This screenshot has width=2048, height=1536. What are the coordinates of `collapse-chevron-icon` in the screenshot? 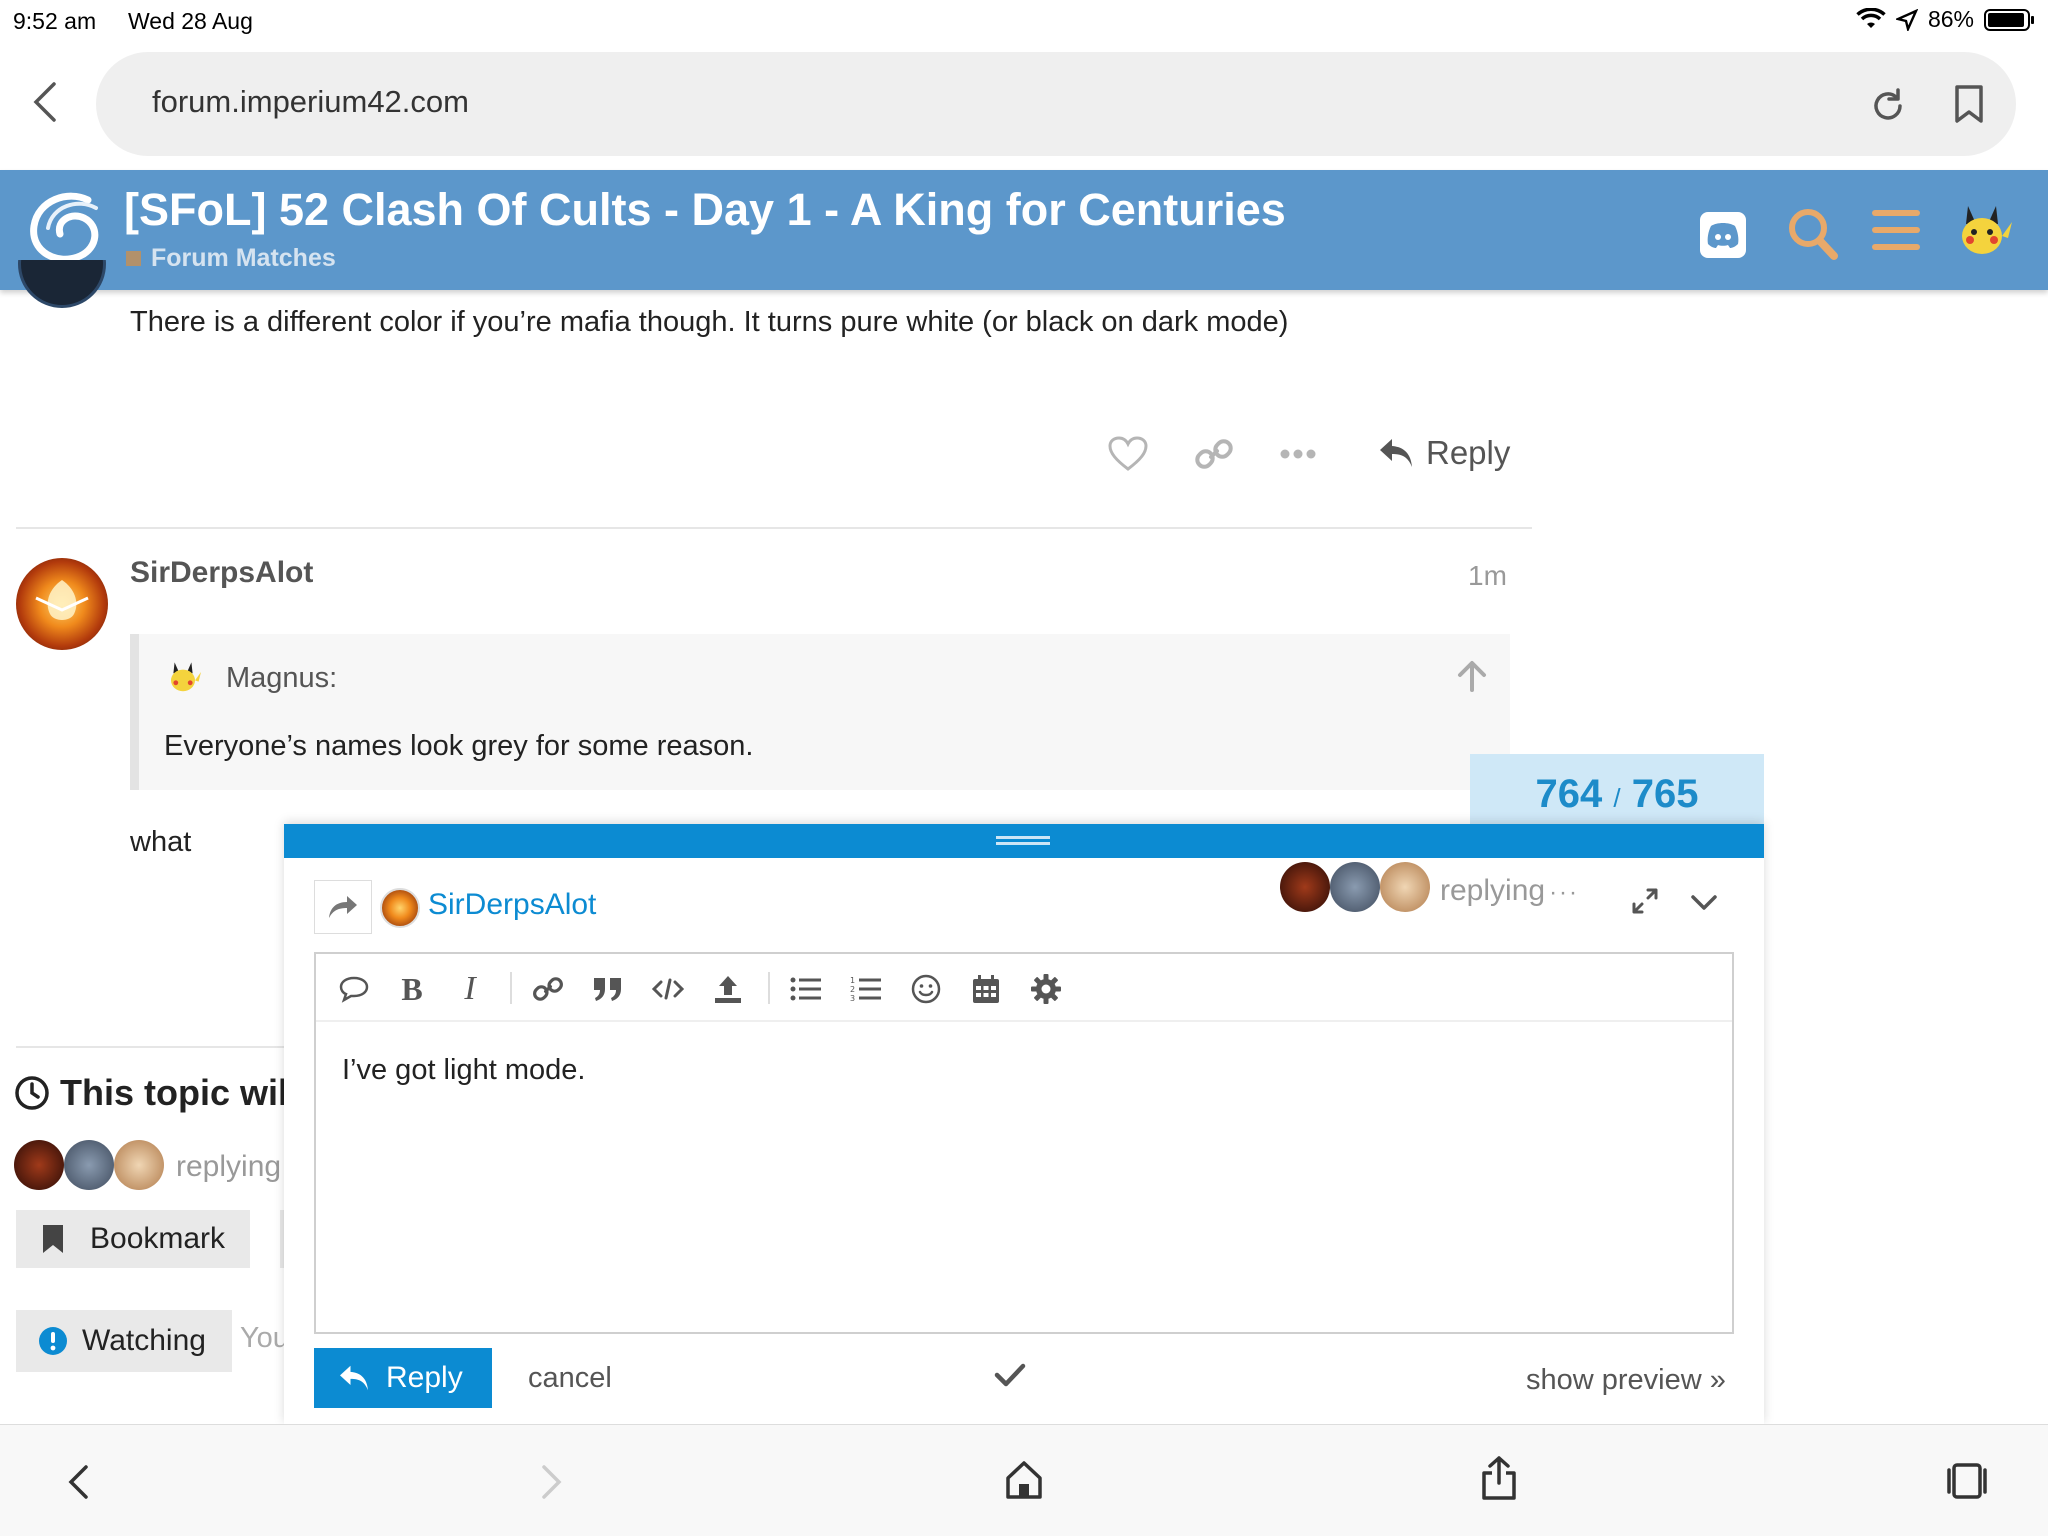 It's located at (1704, 903).